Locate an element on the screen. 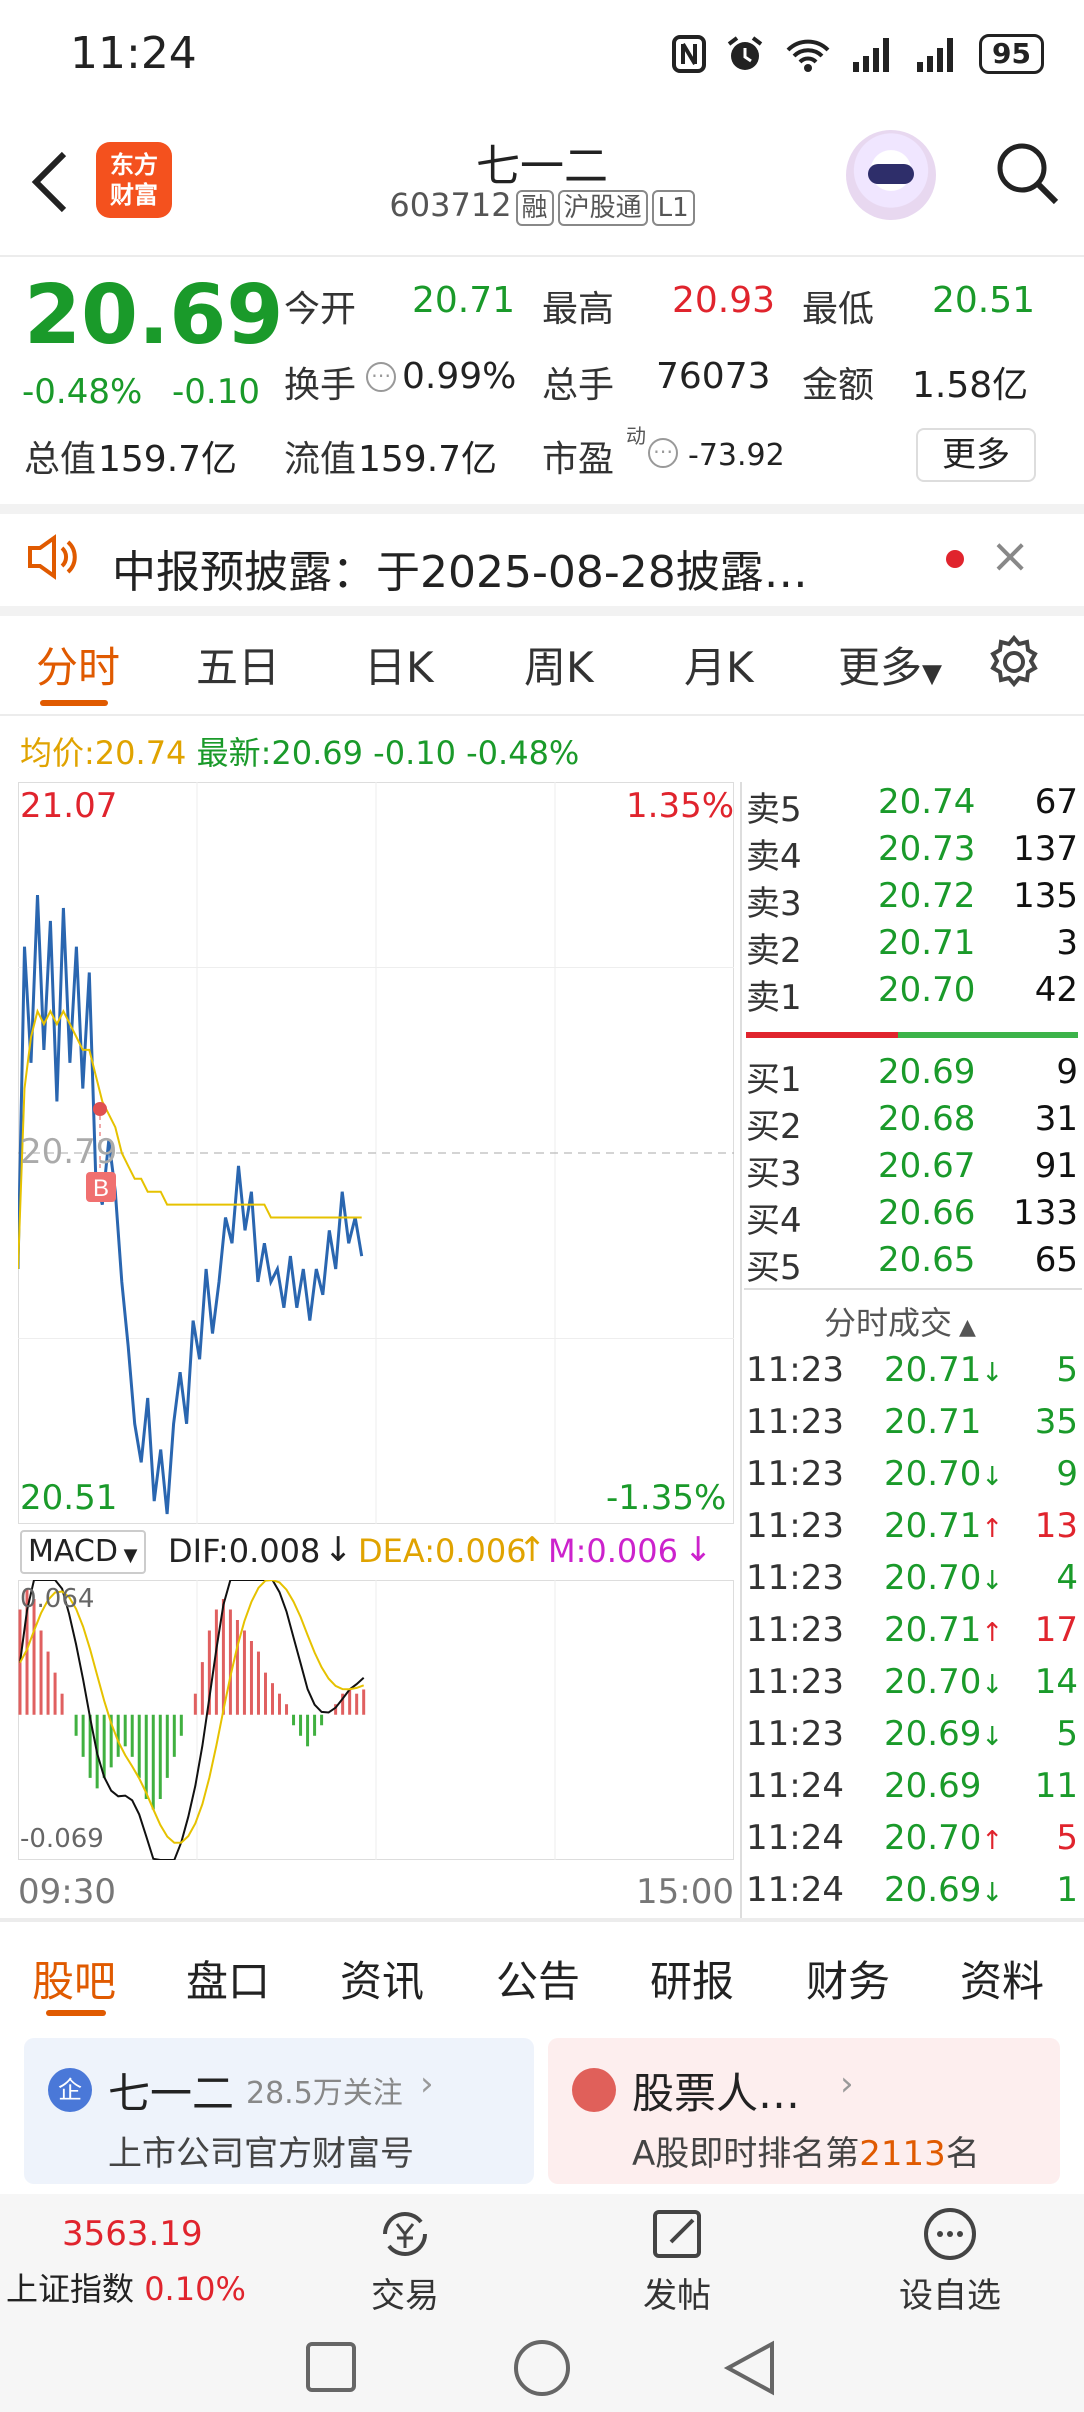 Image resolution: width=1084 pixels, height=2412 pixels. tick-row: 11:23 20.71↓ 5 is located at coordinates (912, 1376).